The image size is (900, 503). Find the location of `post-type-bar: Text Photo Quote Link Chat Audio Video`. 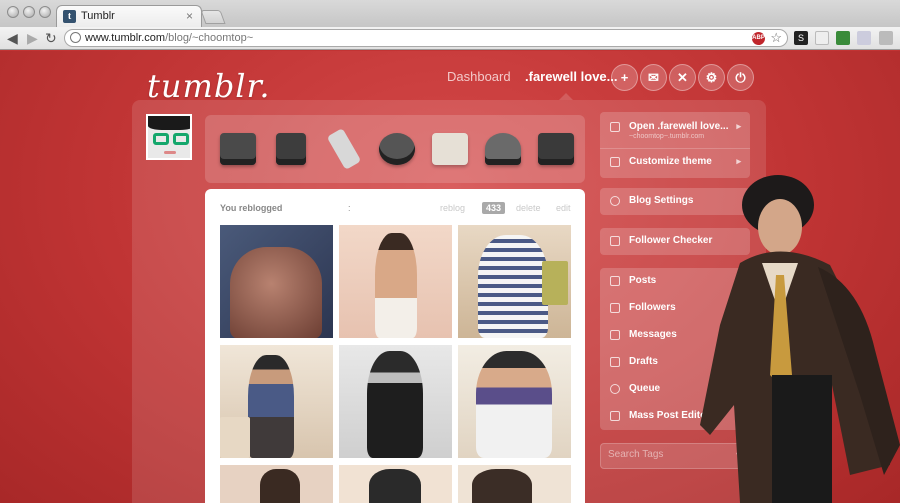

post-type-bar: Text Photo Quote Link Chat Audio Video is located at coordinates (395, 149).